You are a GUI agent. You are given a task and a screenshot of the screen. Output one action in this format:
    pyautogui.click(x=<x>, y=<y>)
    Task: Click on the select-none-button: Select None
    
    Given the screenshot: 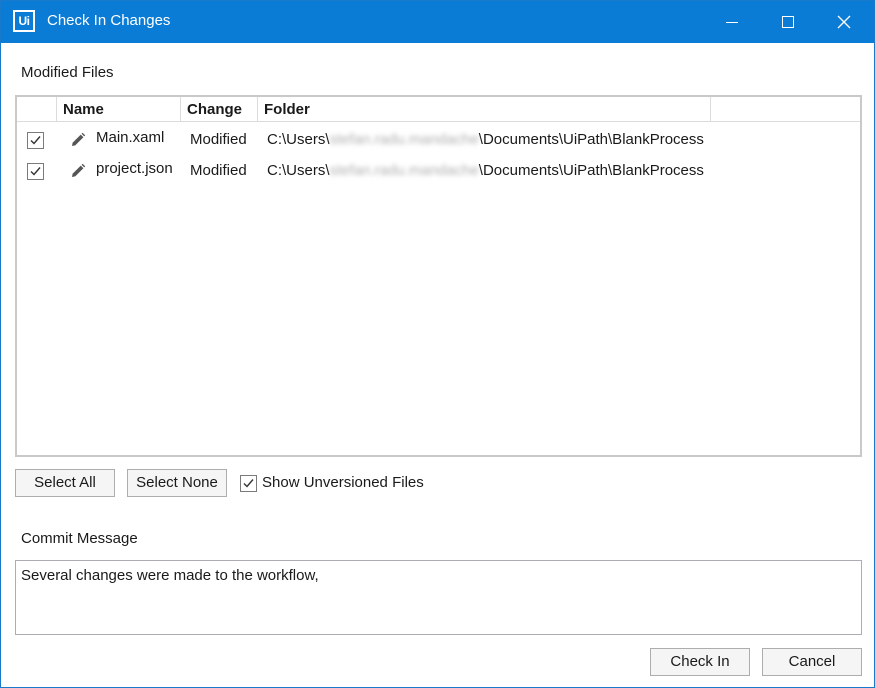 What is the action you would take?
    pyautogui.click(x=177, y=483)
    